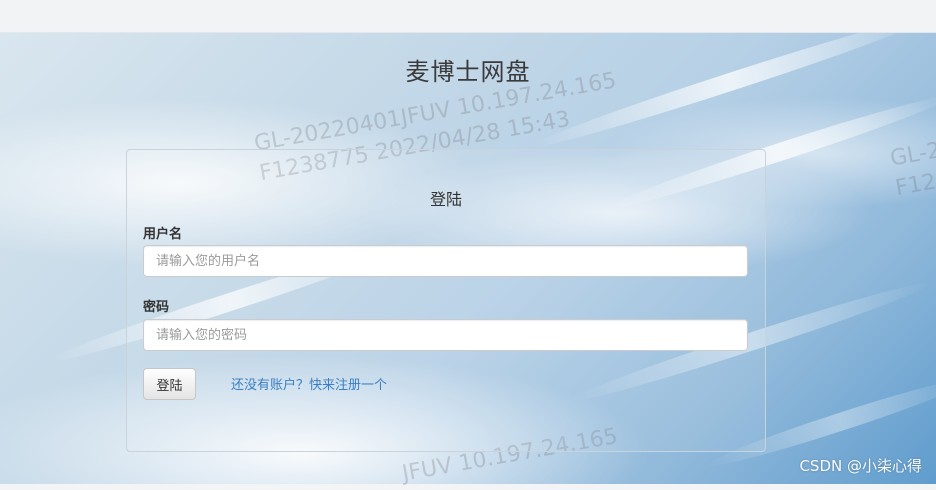  Describe the element at coordinates (860, 466) in the screenshot. I see `csdn-credit: CSDN @小柒心得` at that location.